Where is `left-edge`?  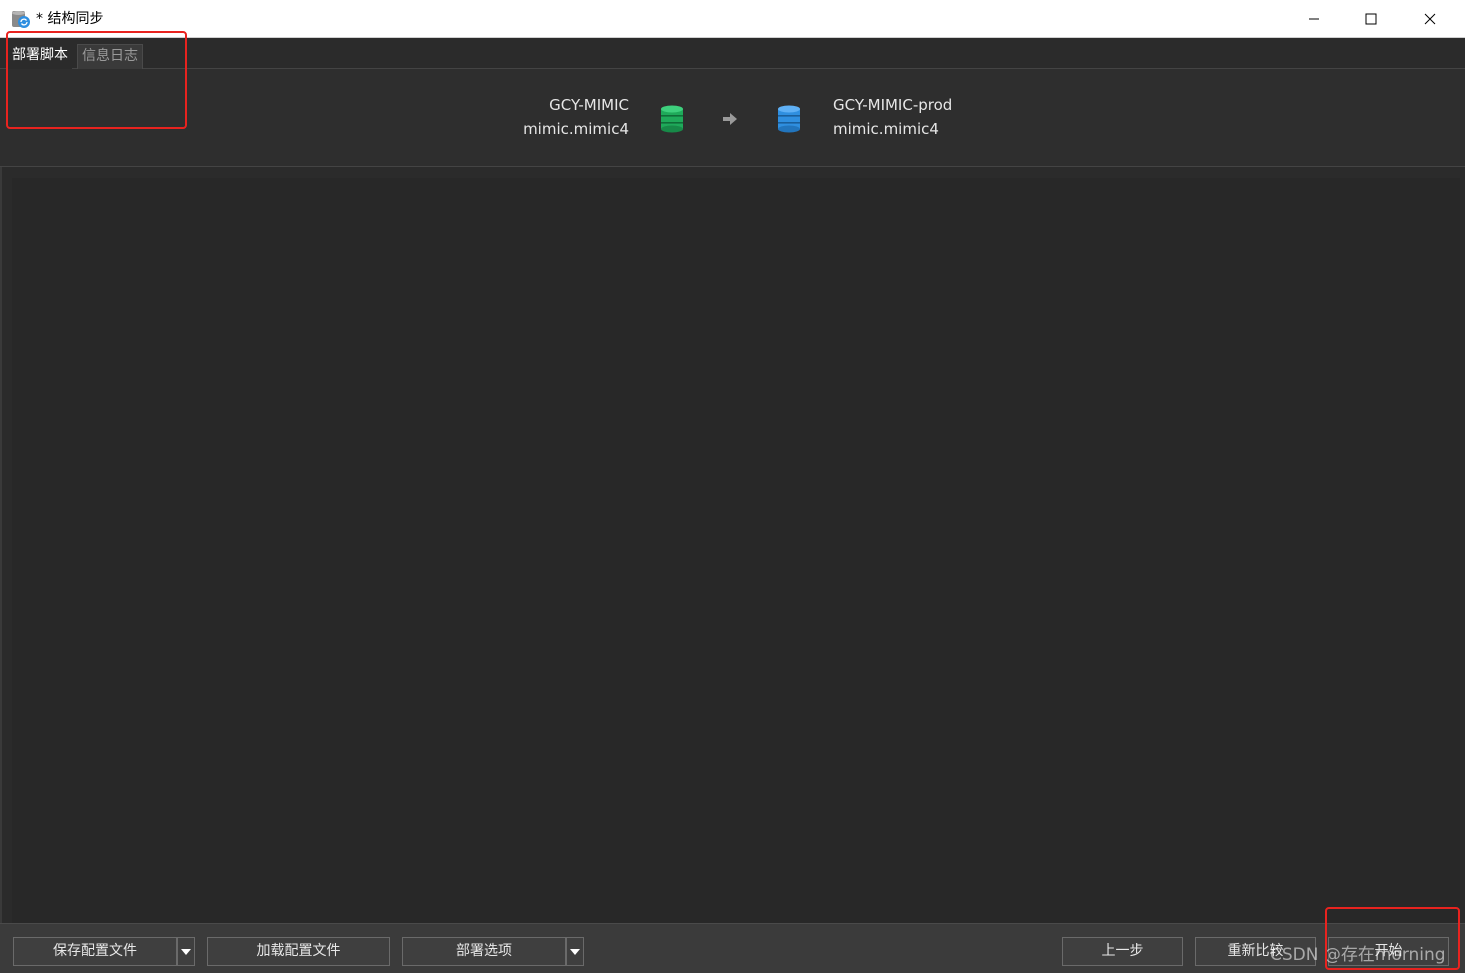 left-edge is located at coordinates (1, 545).